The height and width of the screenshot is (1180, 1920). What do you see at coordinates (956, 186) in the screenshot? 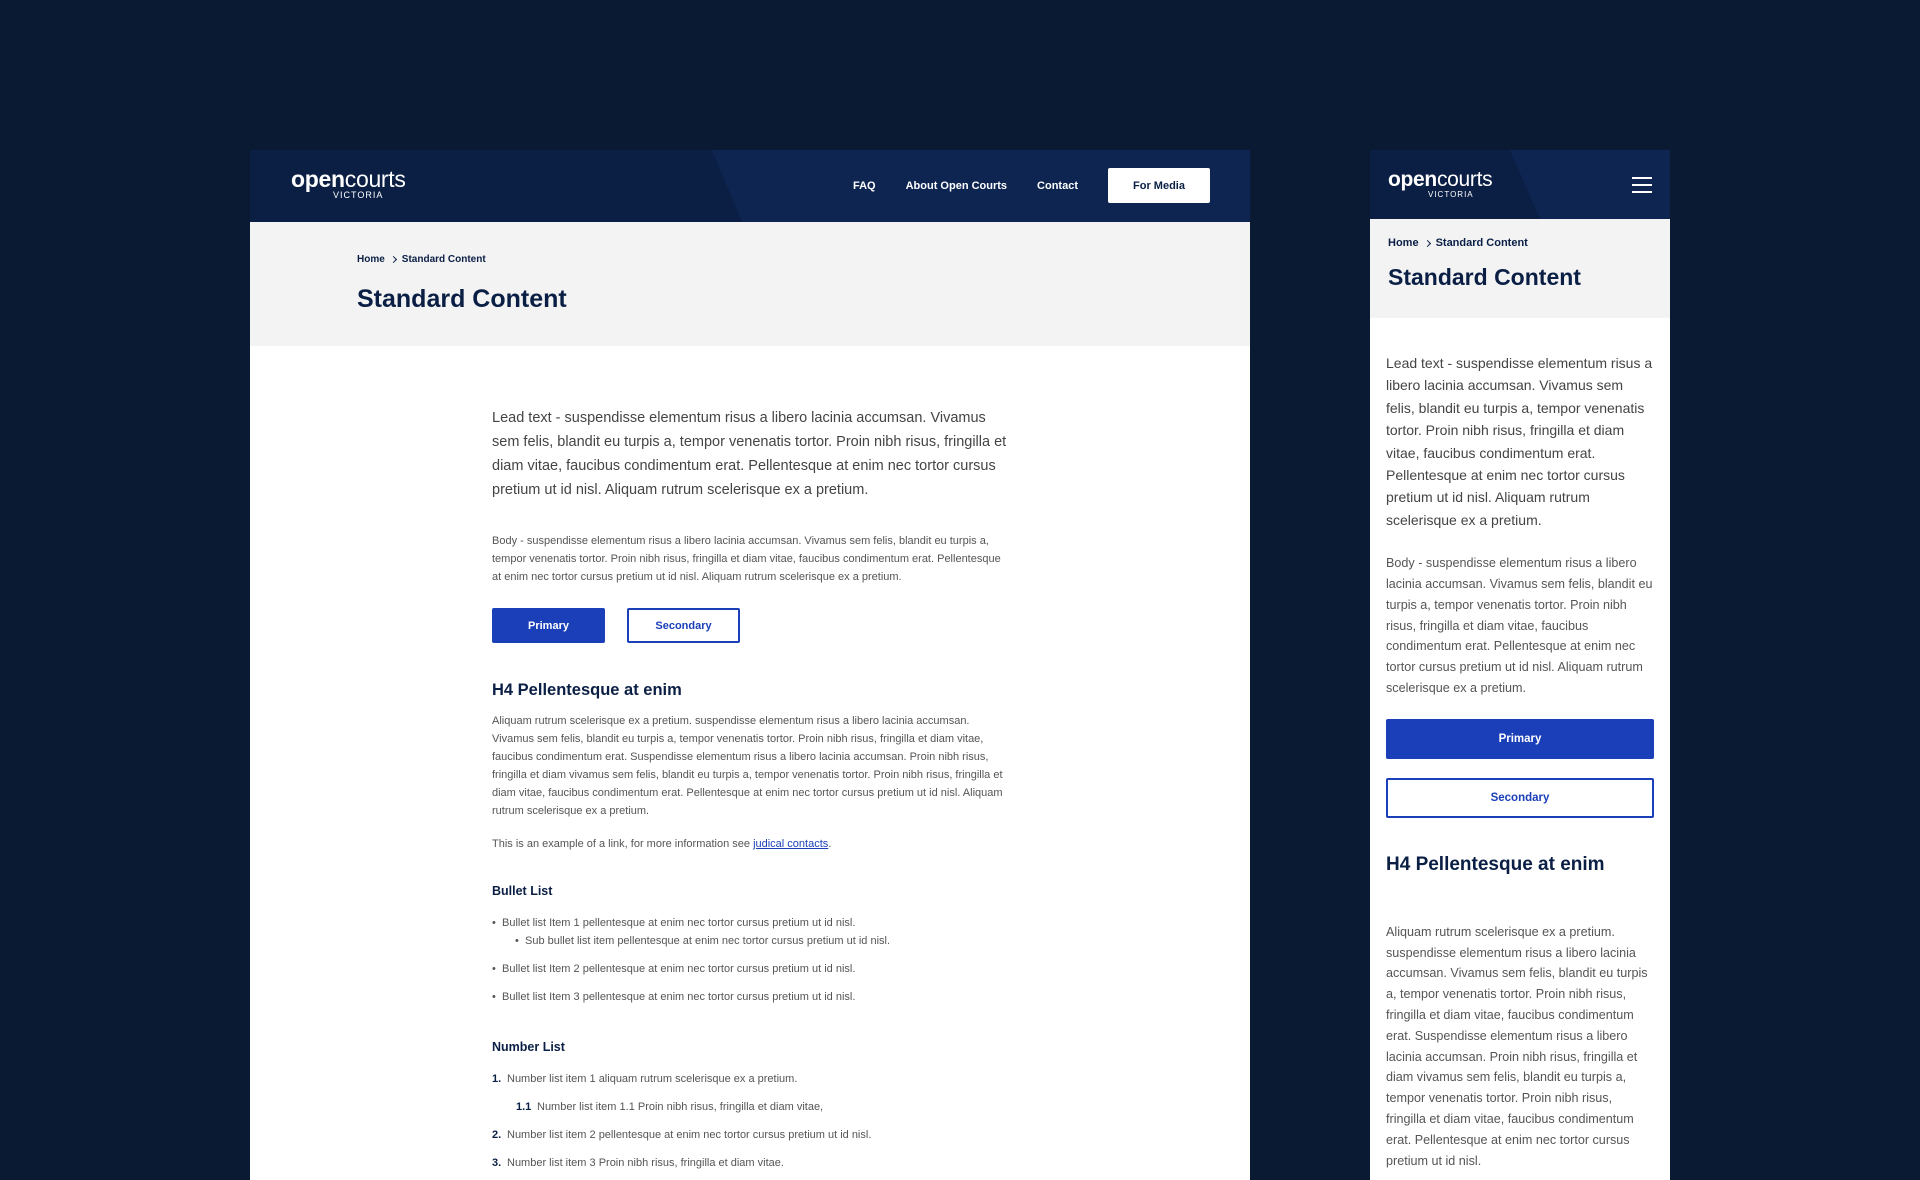
I see `nav-about: About Open Courts` at bounding box center [956, 186].